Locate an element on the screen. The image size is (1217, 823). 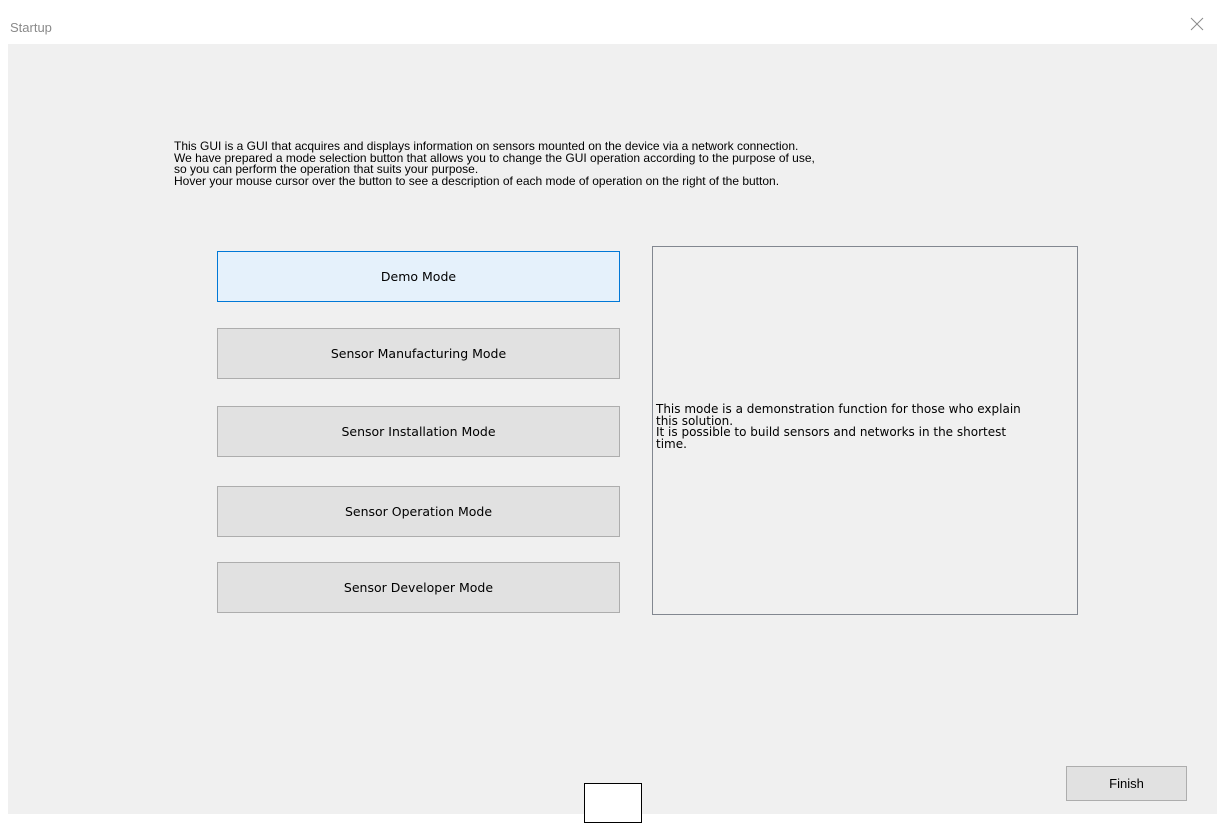
sensor-operation-mode-button: Sensor Operation Mode is located at coordinates (418, 511).